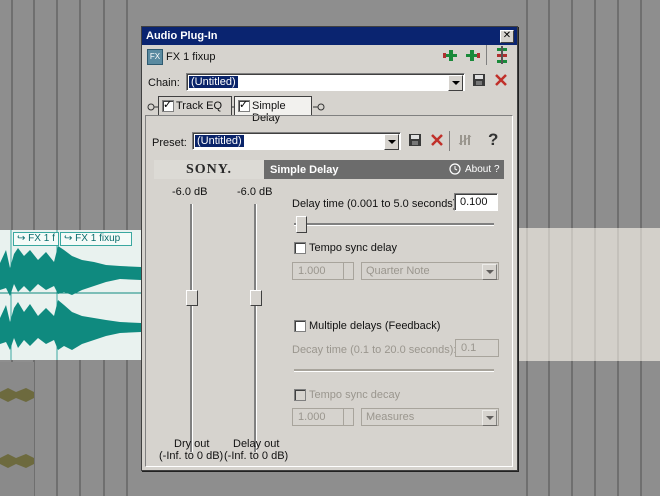 The height and width of the screenshot is (496, 660). Describe the element at coordinates (318, 271) in the screenshot. I see `tempo-value-spinner: 1.000` at that location.